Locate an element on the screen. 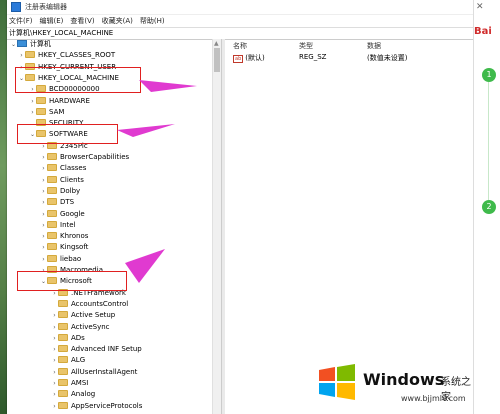  tree-item-label: HKEY_CLASSES_ROOT is located at coordinates (77, 55).